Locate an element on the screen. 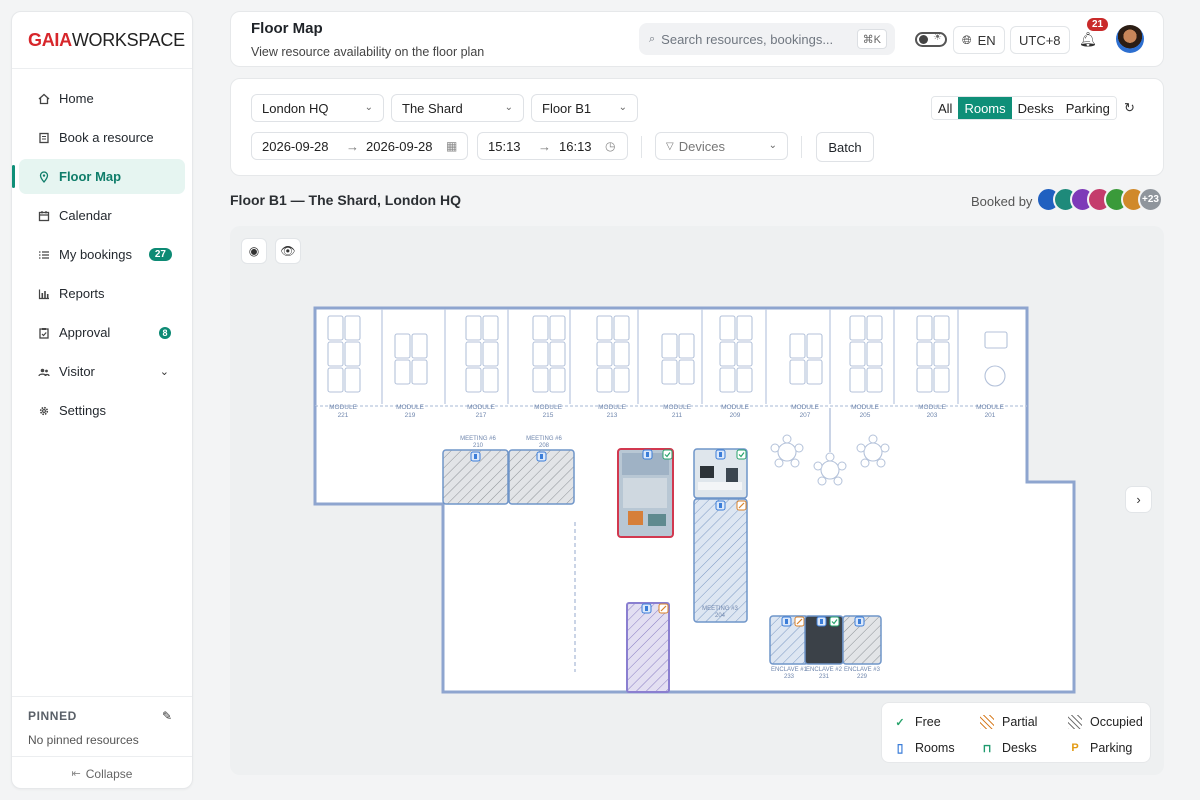  sidebar-item-label: Settings is located at coordinates (82, 410).